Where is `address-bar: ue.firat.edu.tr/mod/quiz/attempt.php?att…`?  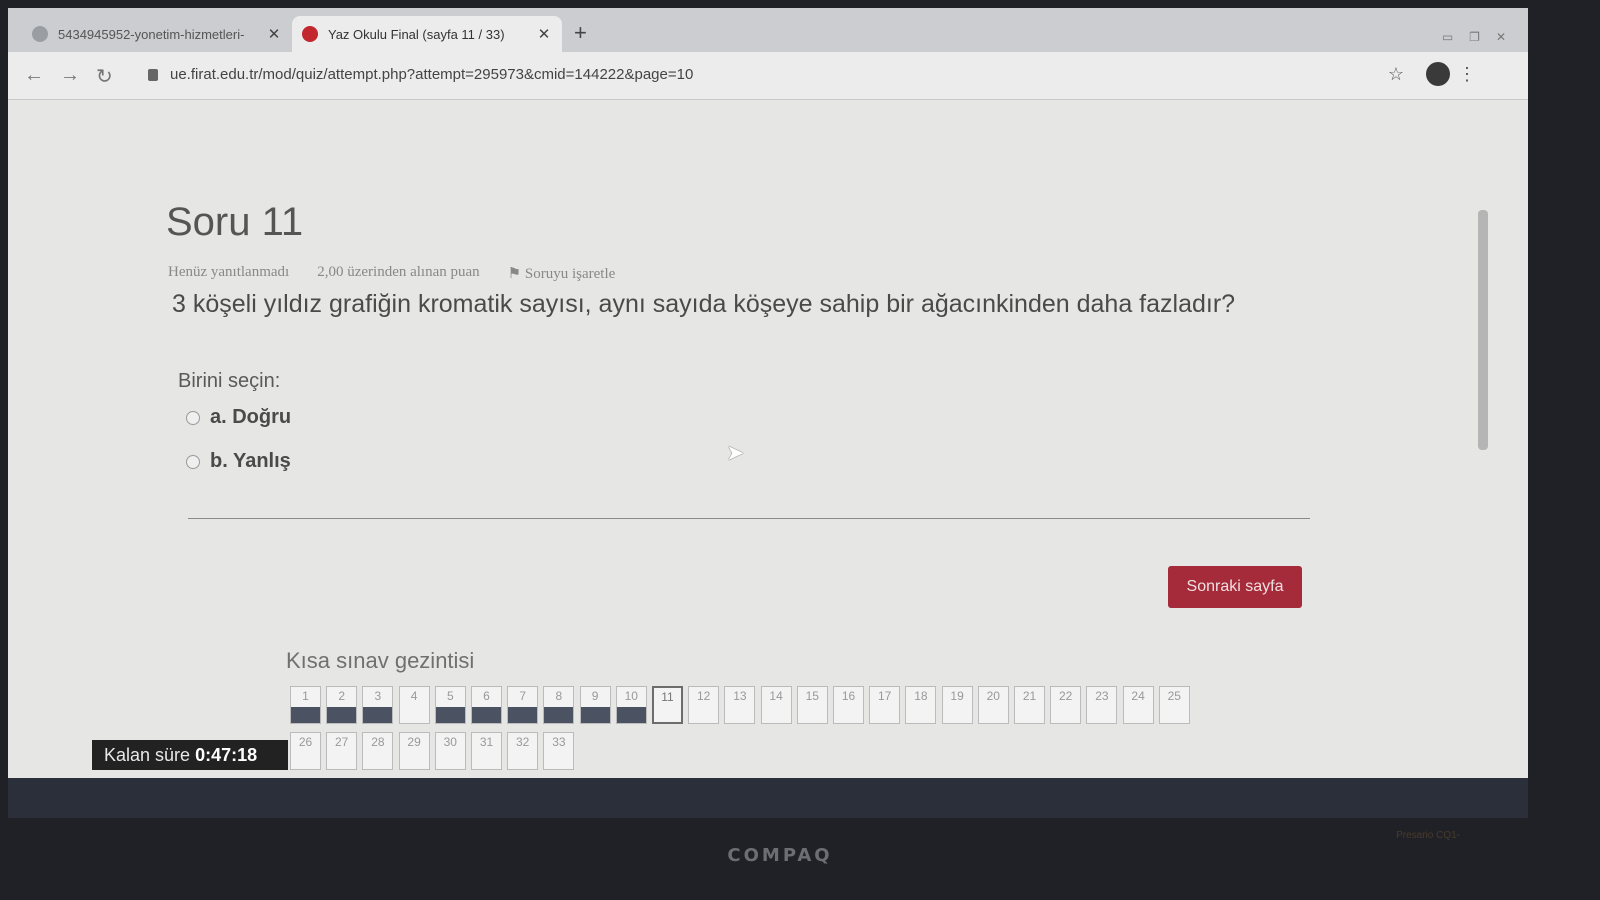
address-bar: ue.firat.edu.tr/mod/quiz/attempt.php?att… is located at coordinates (420, 74).